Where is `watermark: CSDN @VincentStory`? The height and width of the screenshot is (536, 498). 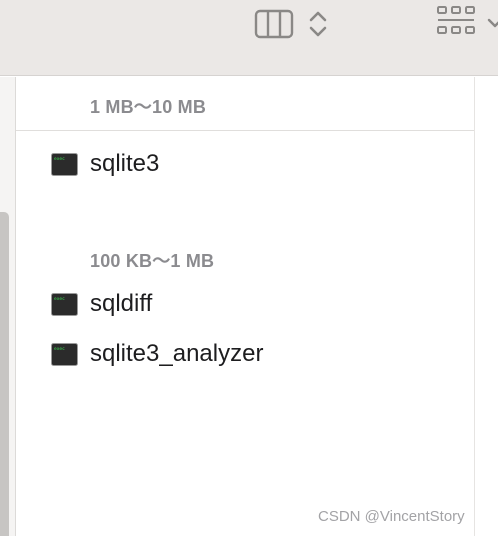 watermark: CSDN @VincentStory is located at coordinates (391, 516).